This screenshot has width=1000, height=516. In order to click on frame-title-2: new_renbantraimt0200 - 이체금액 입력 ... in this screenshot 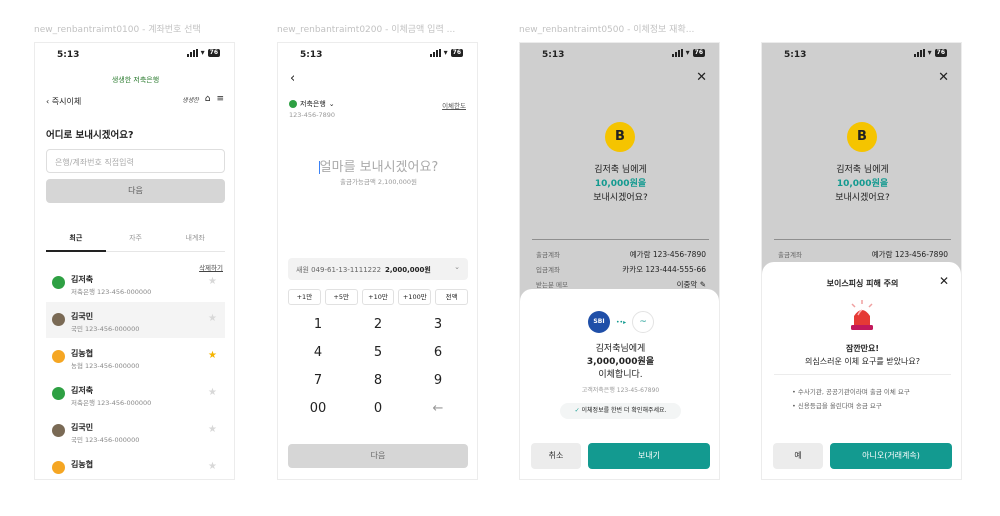, I will do `click(366, 30)`.